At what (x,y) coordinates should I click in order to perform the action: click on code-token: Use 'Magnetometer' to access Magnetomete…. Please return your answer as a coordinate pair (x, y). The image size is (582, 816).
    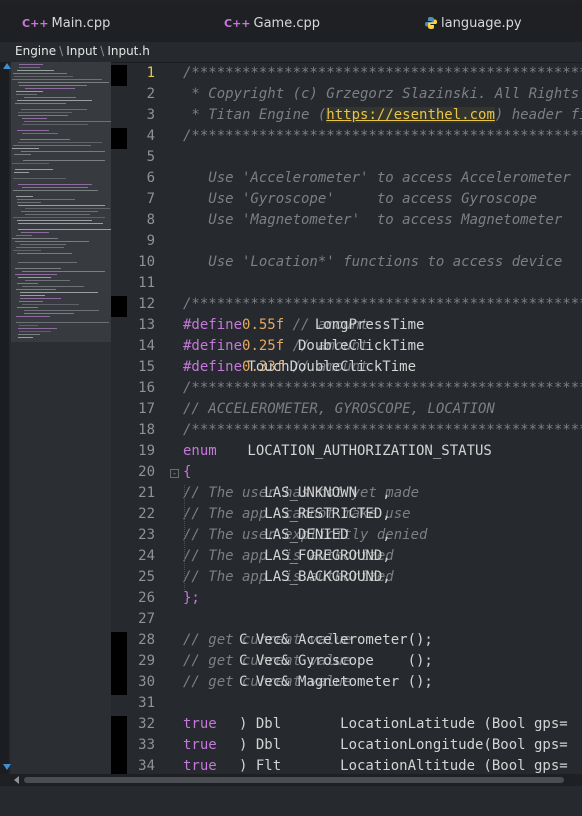
    Looking at the image, I should click on (373, 220).